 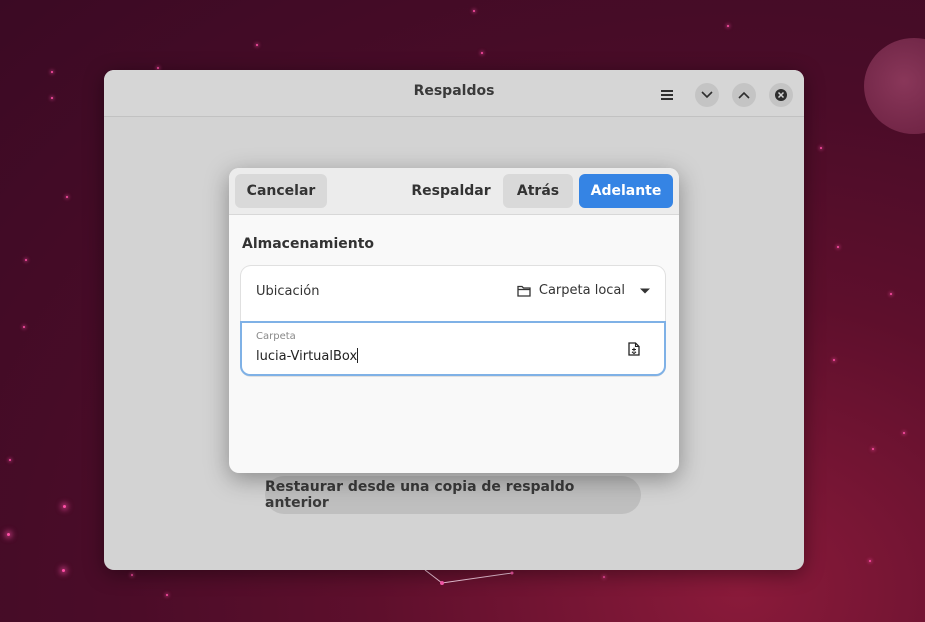 What do you see at coordinates (667, 95) in the screenshot?
I see `hamburger-menu-icon` at bounding box center [667, 95].